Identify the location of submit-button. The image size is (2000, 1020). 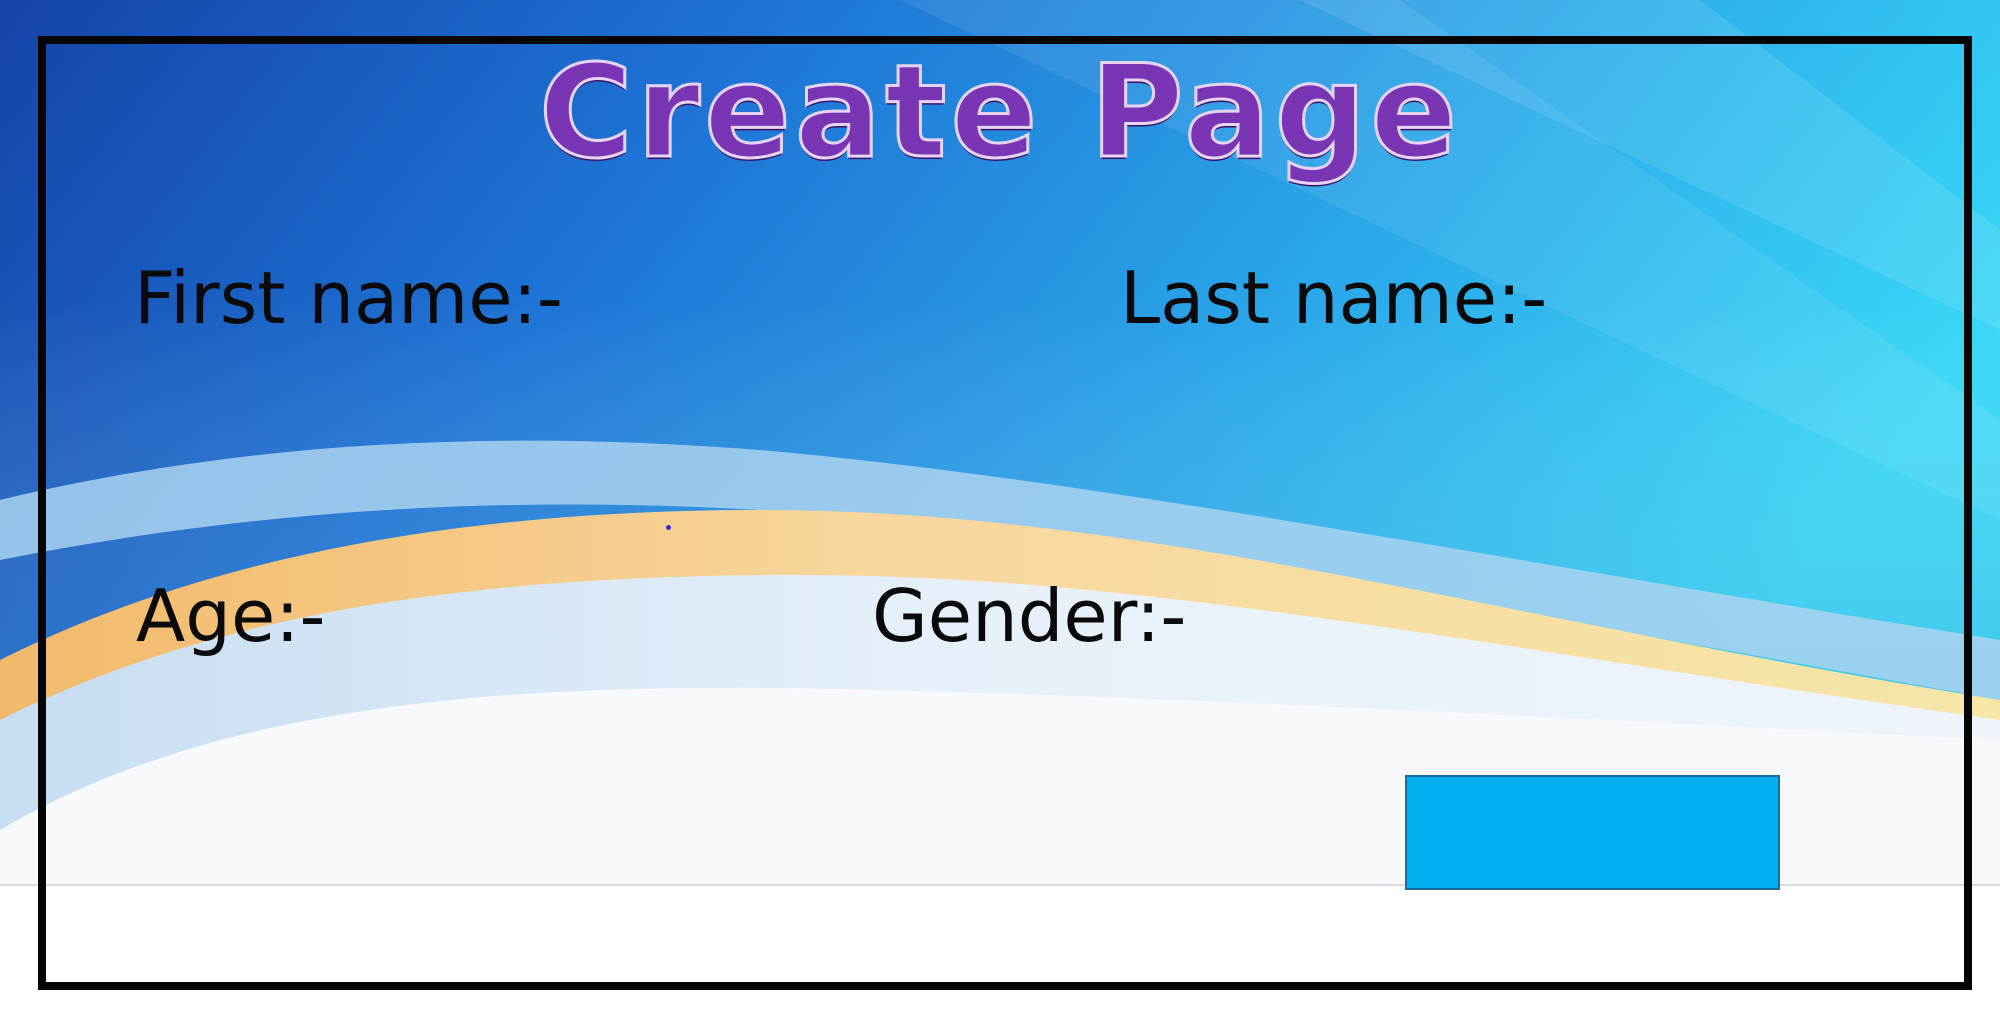
(1592, 832).